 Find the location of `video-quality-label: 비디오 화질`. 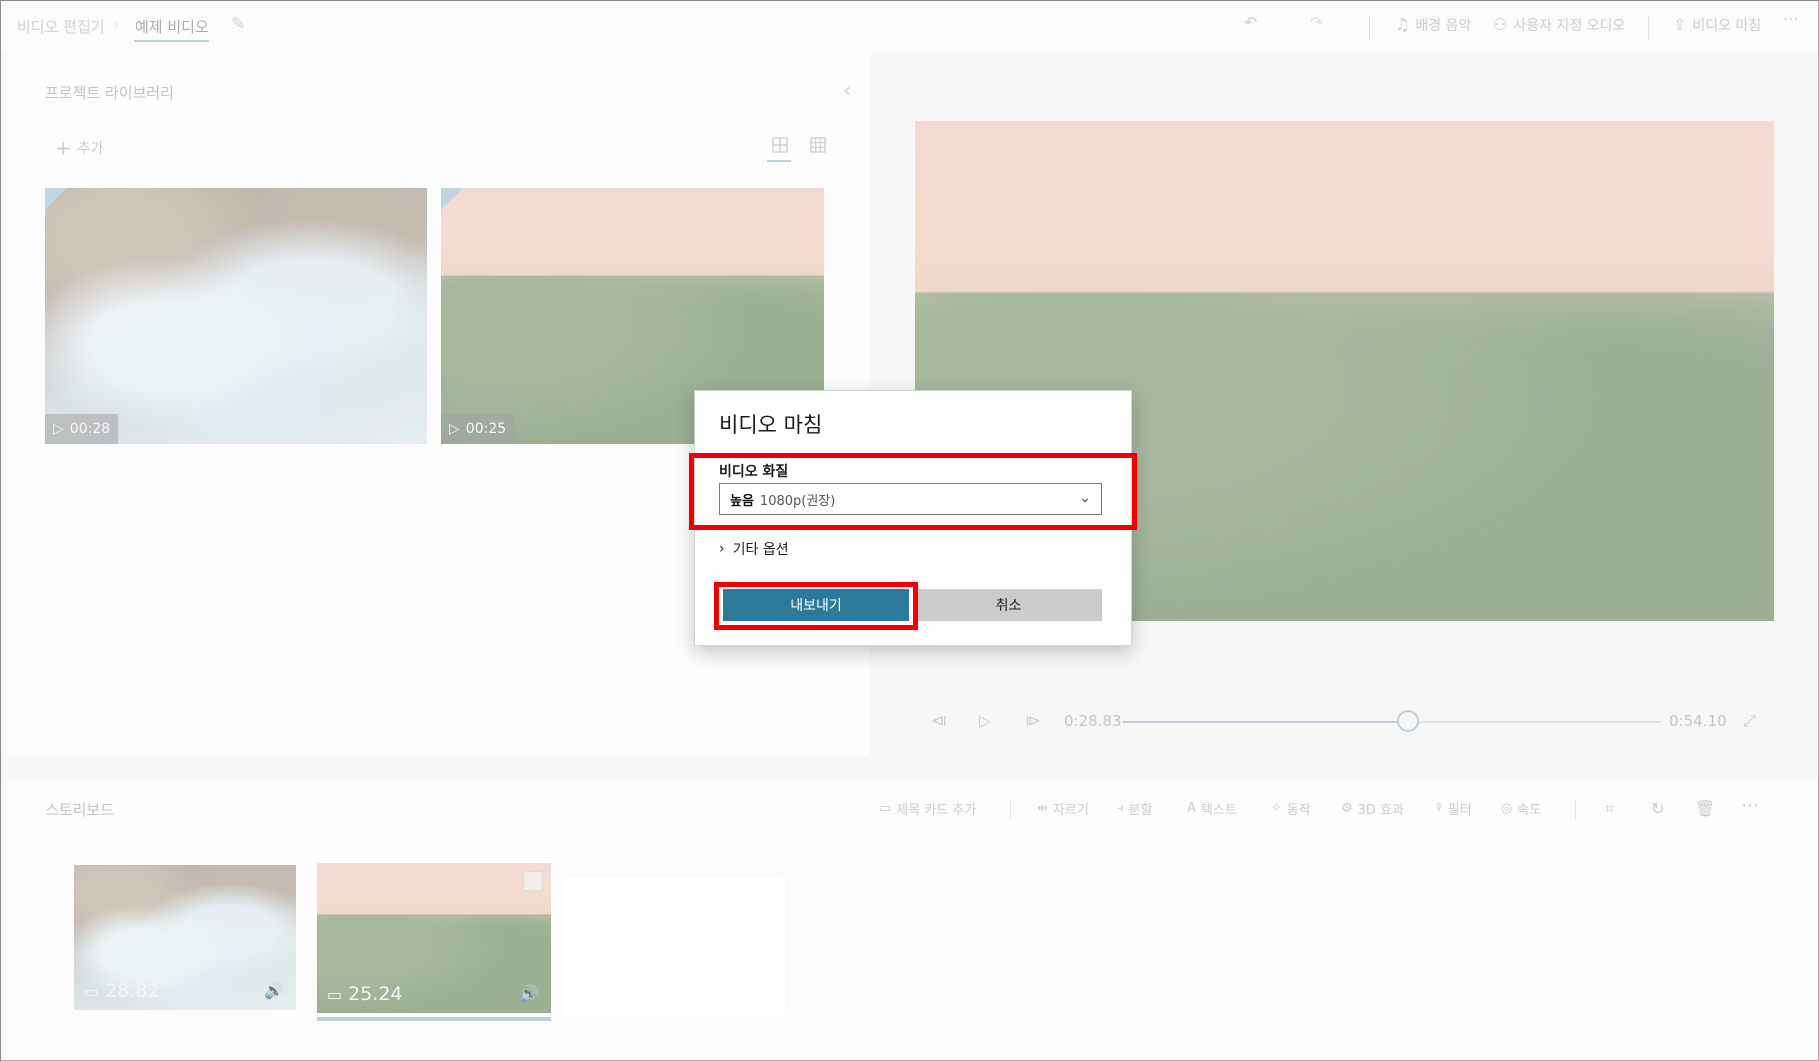

video-quality-label: 비디오 화질 is located at coordinates (754, 472).